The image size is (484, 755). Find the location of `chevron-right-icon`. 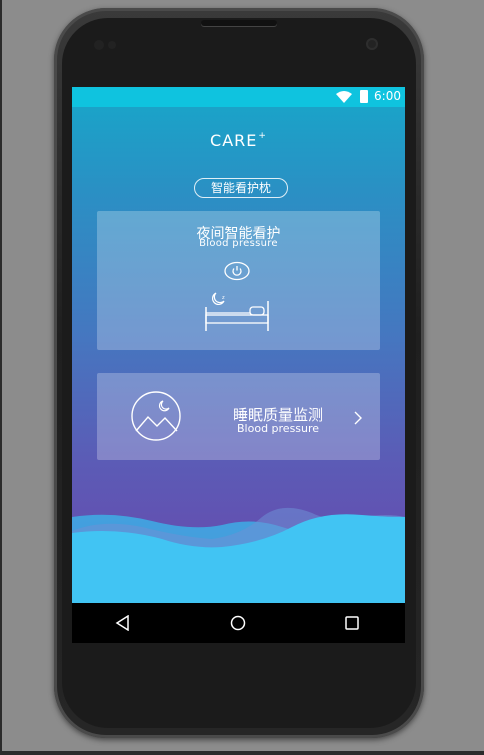

chevron-right-icon is located at coordinates (358, 418).